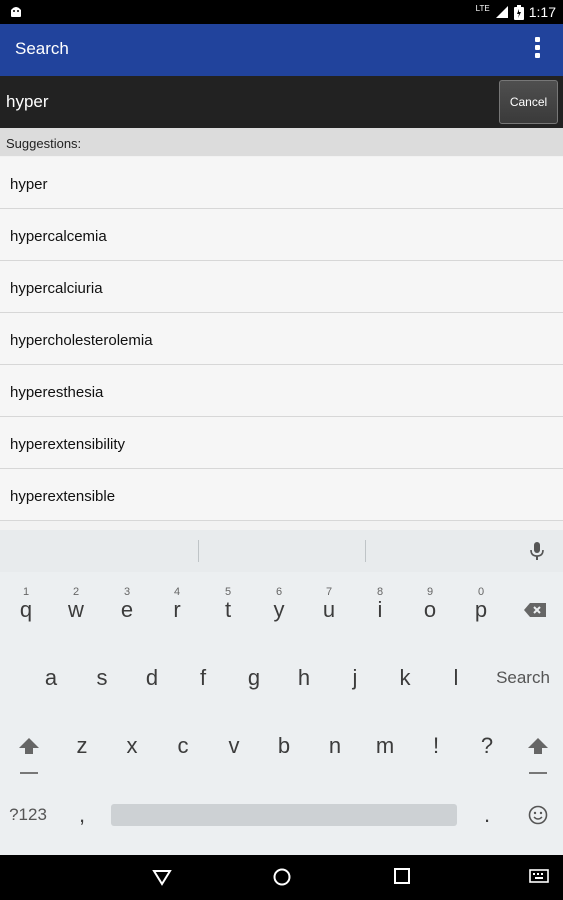 The width and height of the screenshot is (563, 900). What do you see at coordinates (284, 746) in the screenshot?
I see `key-b: b` at bounding box center [284, 746].